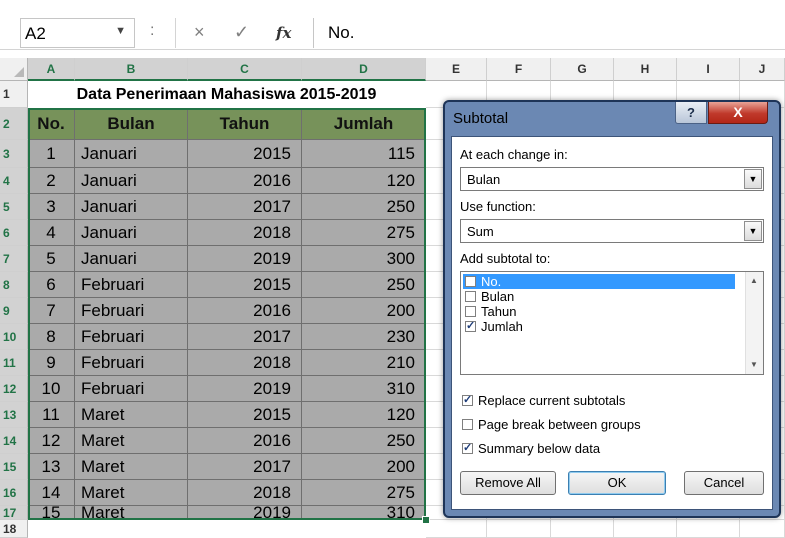 The width and height of the screenshot is (785, 538). I want to click on row-header-10: 10, so click(14, 337).